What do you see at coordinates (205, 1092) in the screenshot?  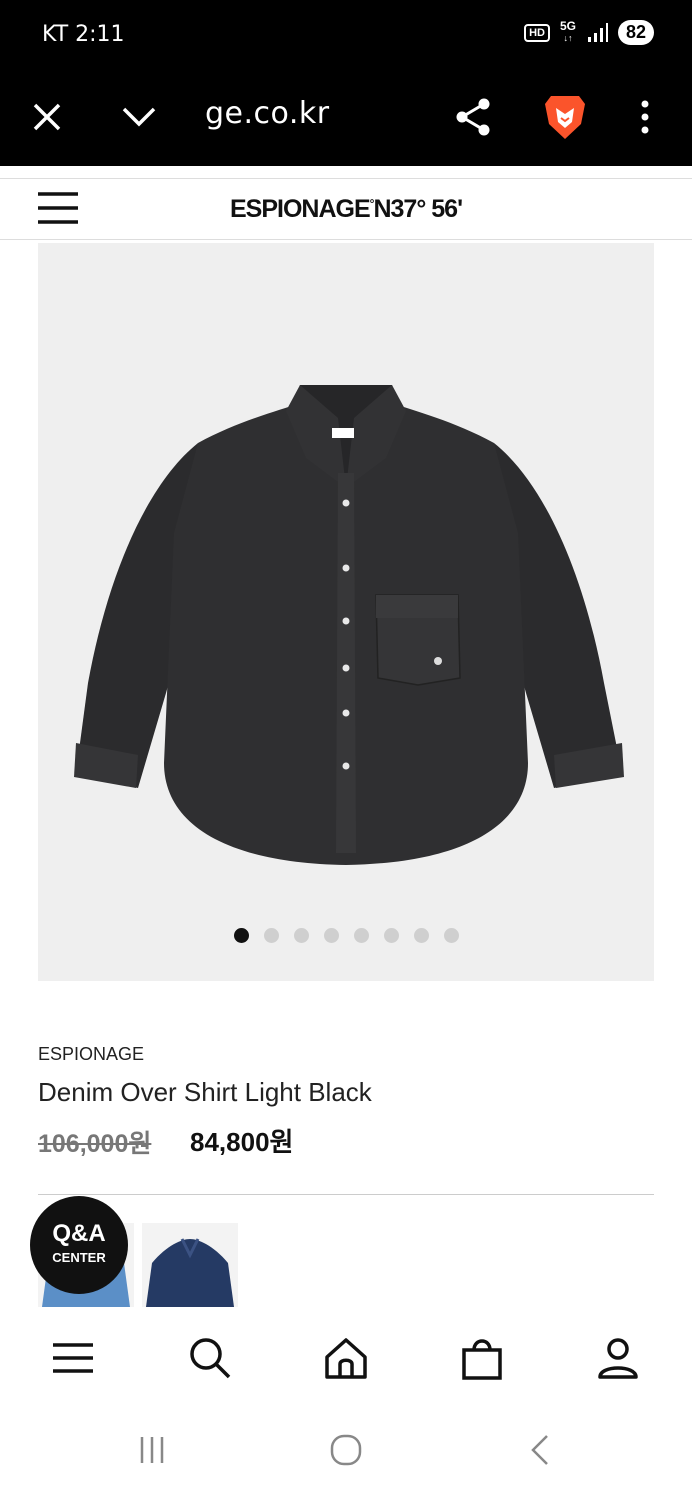 I see `product-name: Denim Over Shirt Light Black` at bounding box center [205, 1092].